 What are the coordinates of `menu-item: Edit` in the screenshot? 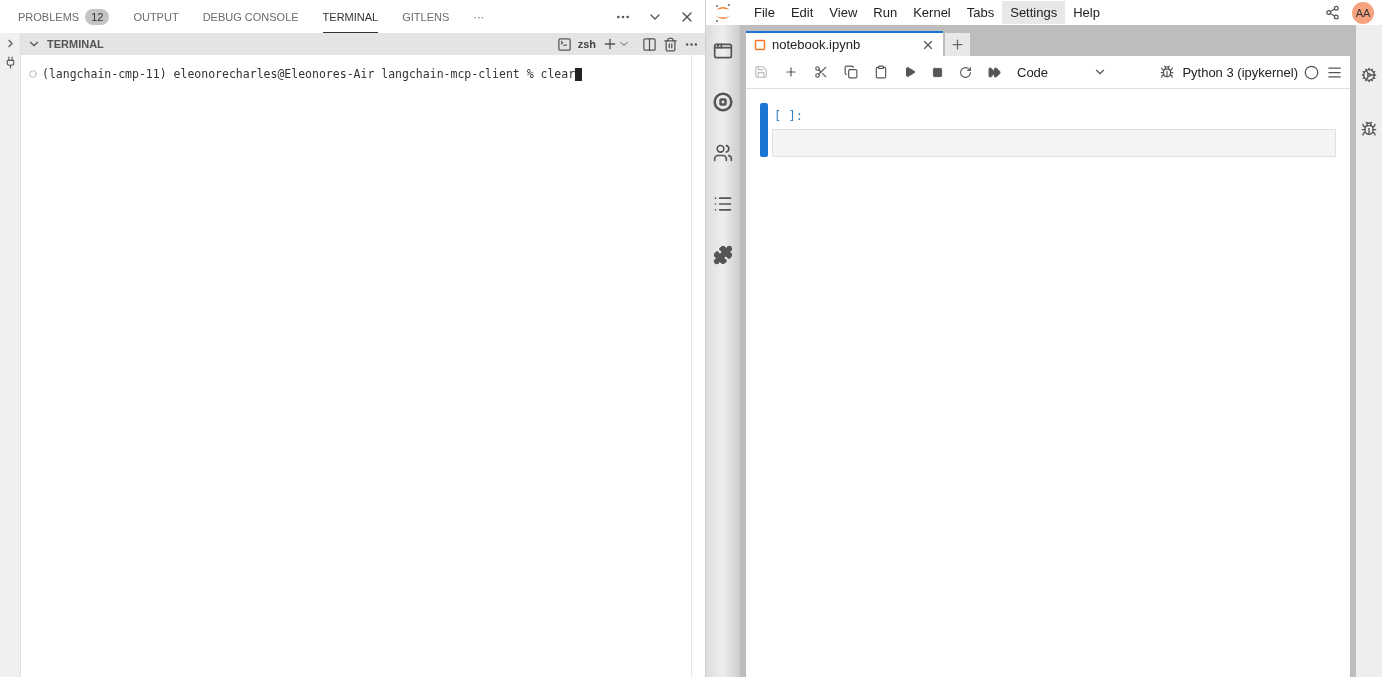 It's located at (802, 12).